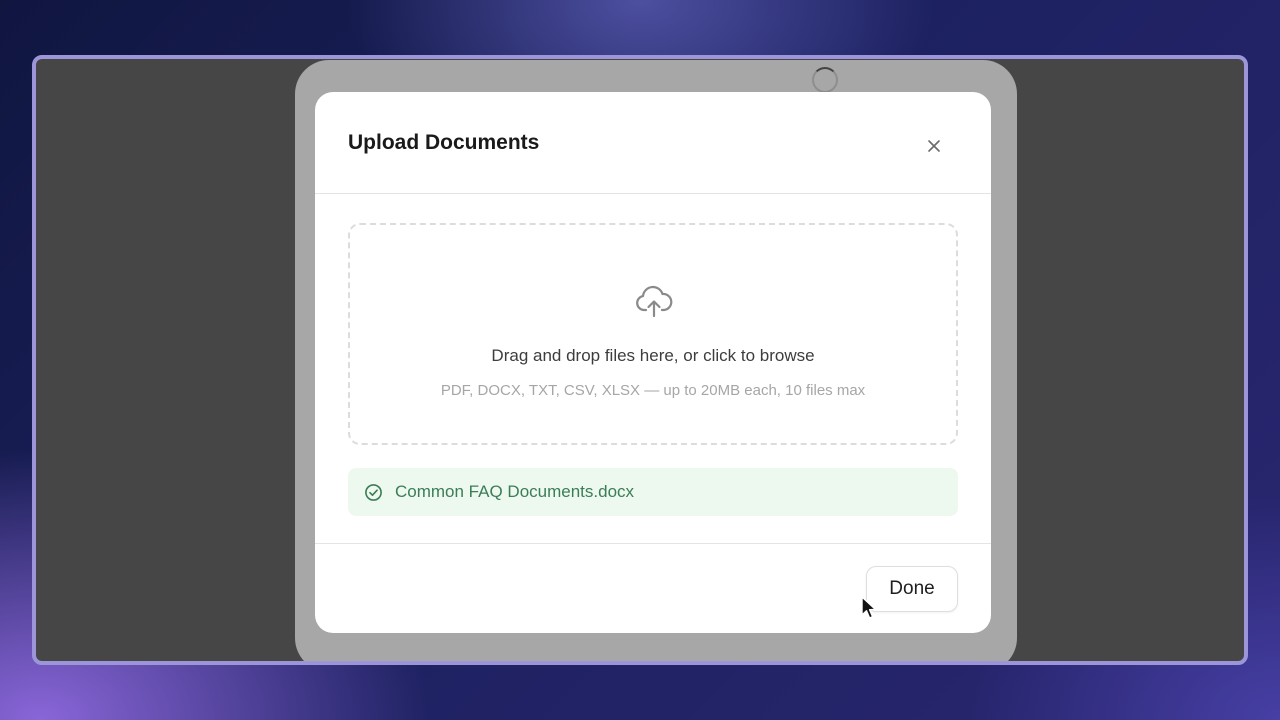  What do you see at coordinates (653, 143) in the screenshot?
I see `dialog-header: Upload Documents` at bounding box center [653, 143].